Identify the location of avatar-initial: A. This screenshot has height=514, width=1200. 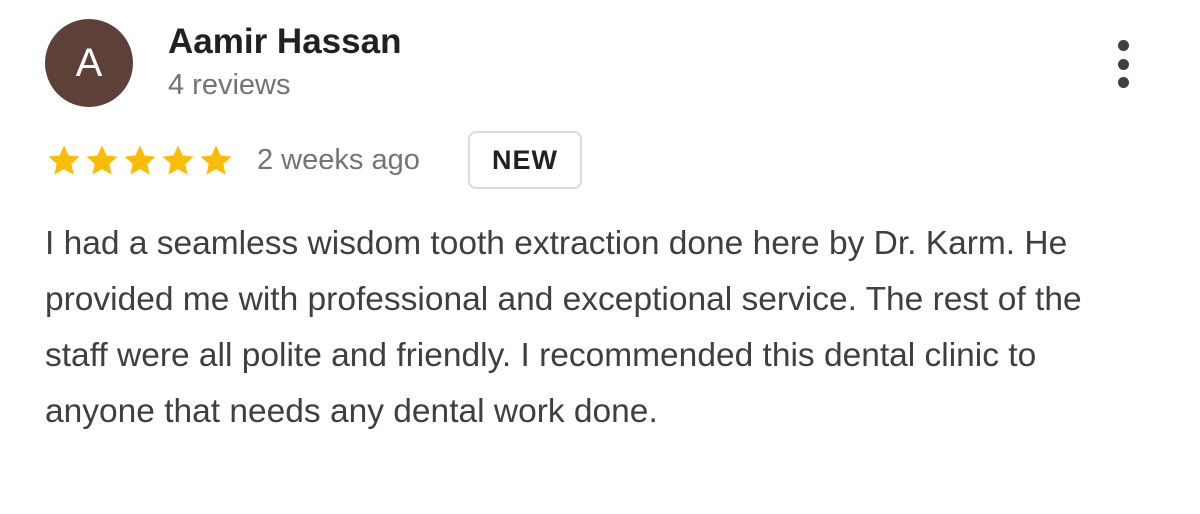
(89, 63).